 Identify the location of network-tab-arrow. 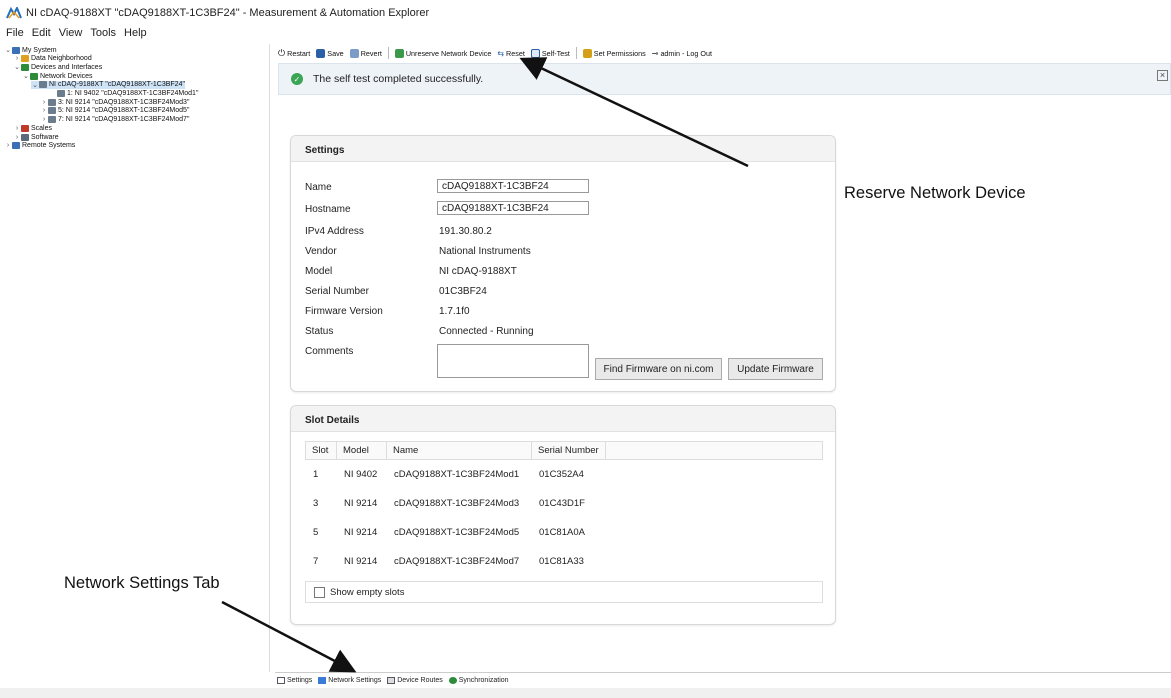
(289, 636).